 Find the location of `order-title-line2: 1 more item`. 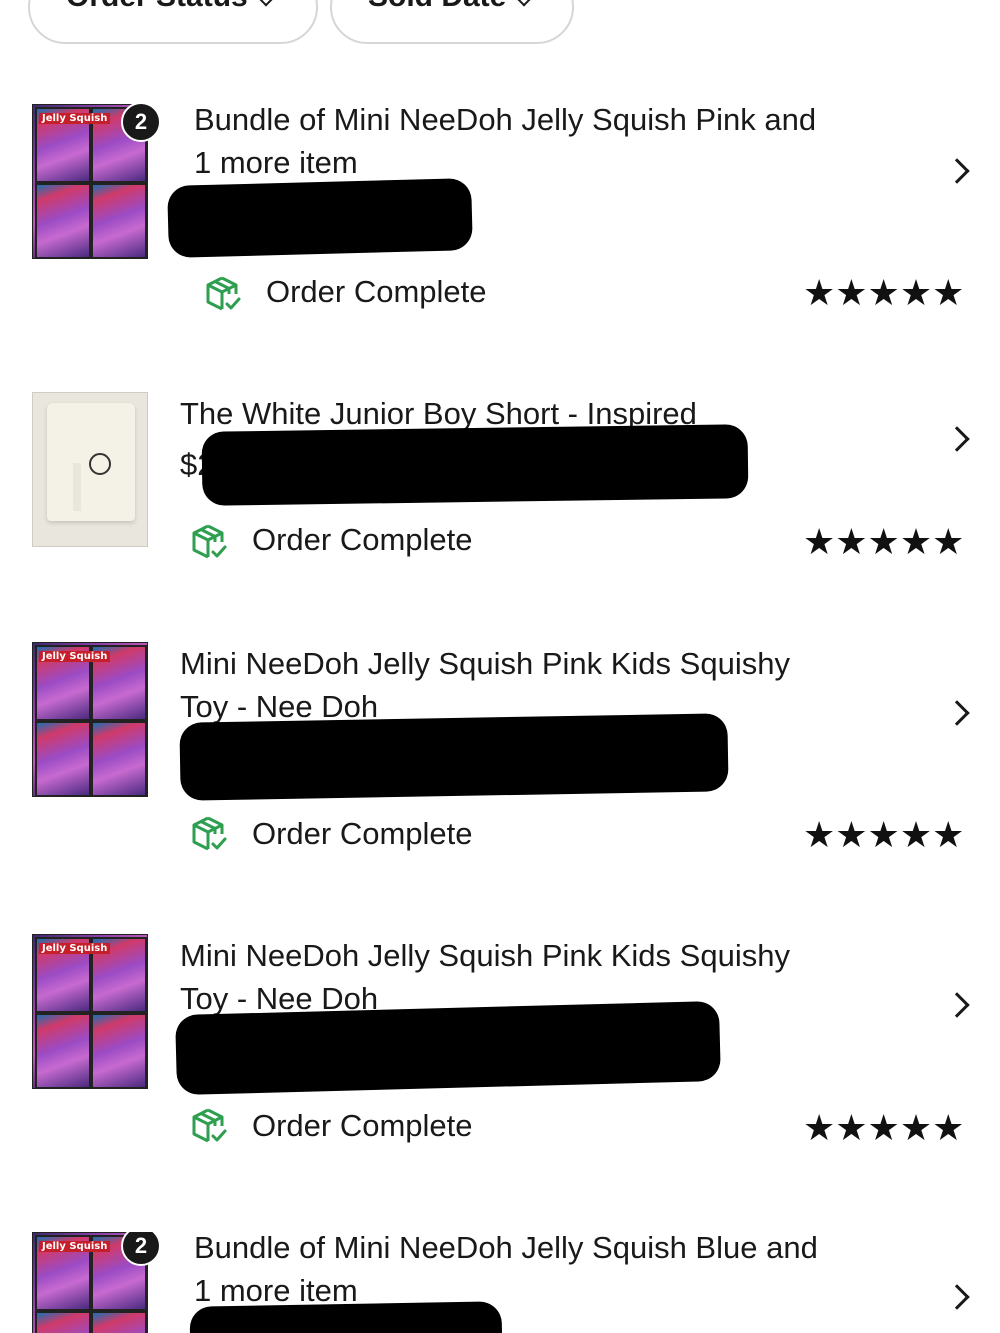

order-title-line2: 1 more item is located at coordinates (276, 162).